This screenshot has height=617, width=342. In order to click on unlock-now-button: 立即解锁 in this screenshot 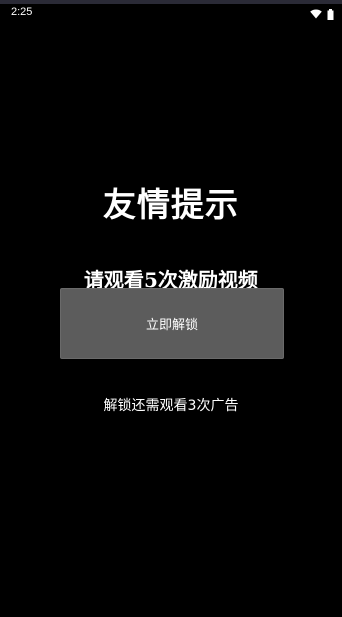, I will do `click(172, 323)`.